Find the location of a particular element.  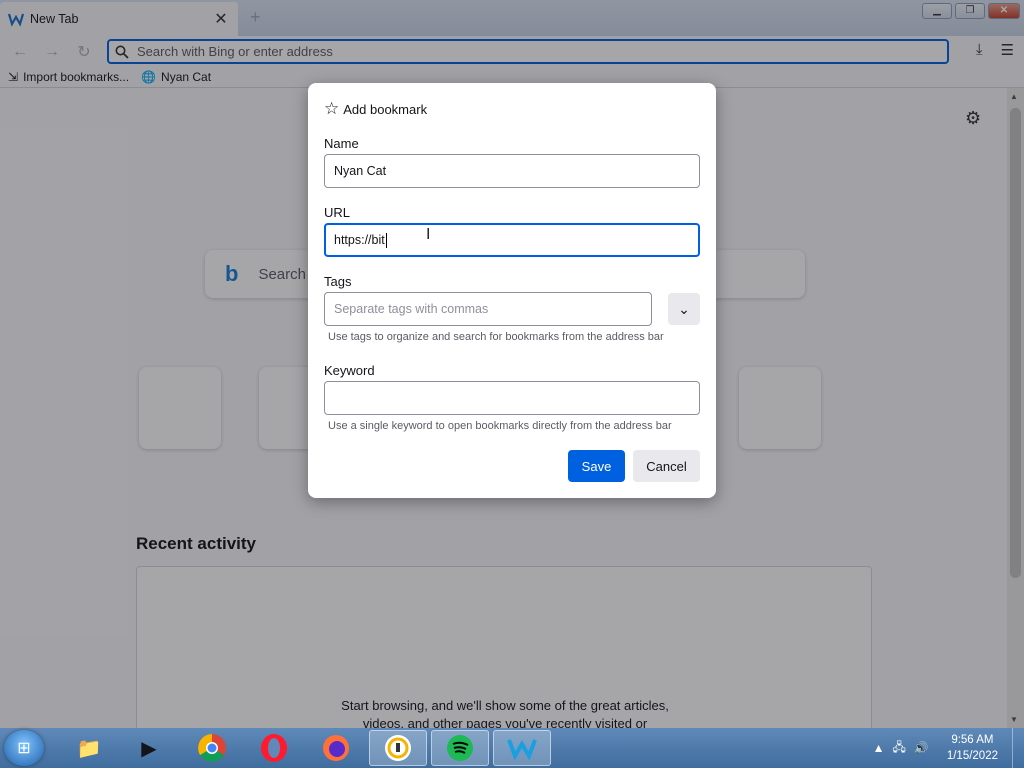

dialog-title: ☆ Add bookmark is located at coordinates (375, 109).